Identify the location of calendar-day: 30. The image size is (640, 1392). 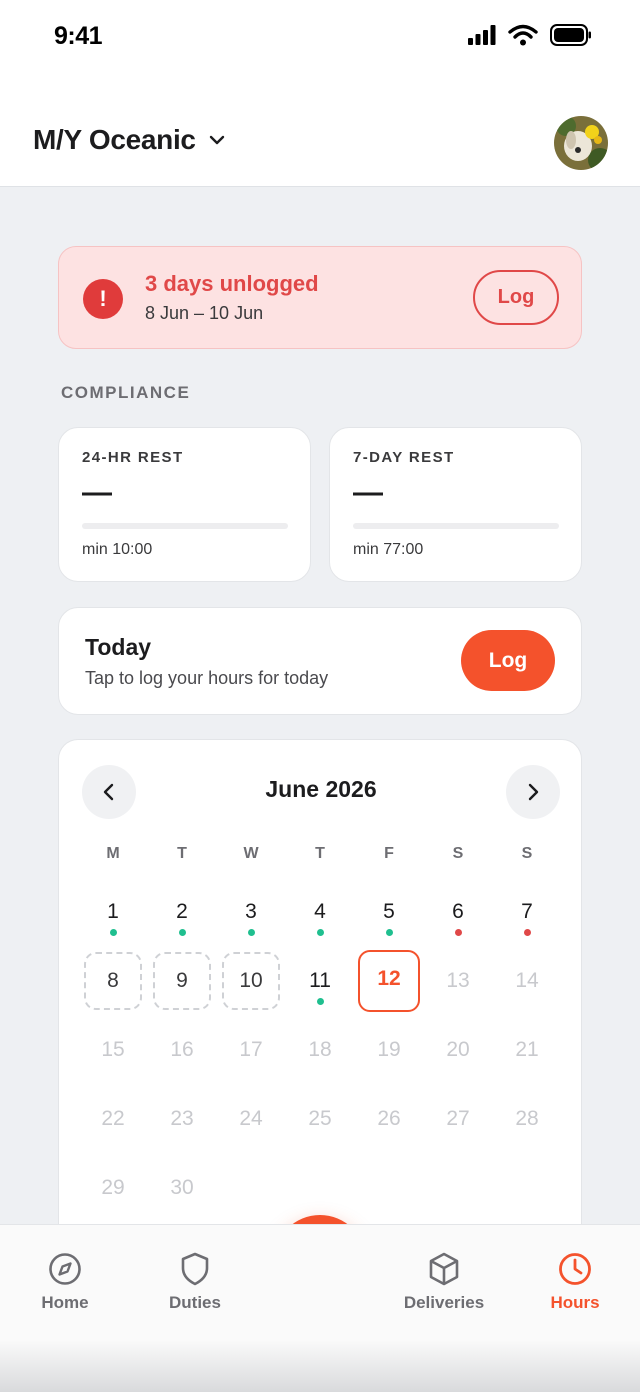
(182, 1187).